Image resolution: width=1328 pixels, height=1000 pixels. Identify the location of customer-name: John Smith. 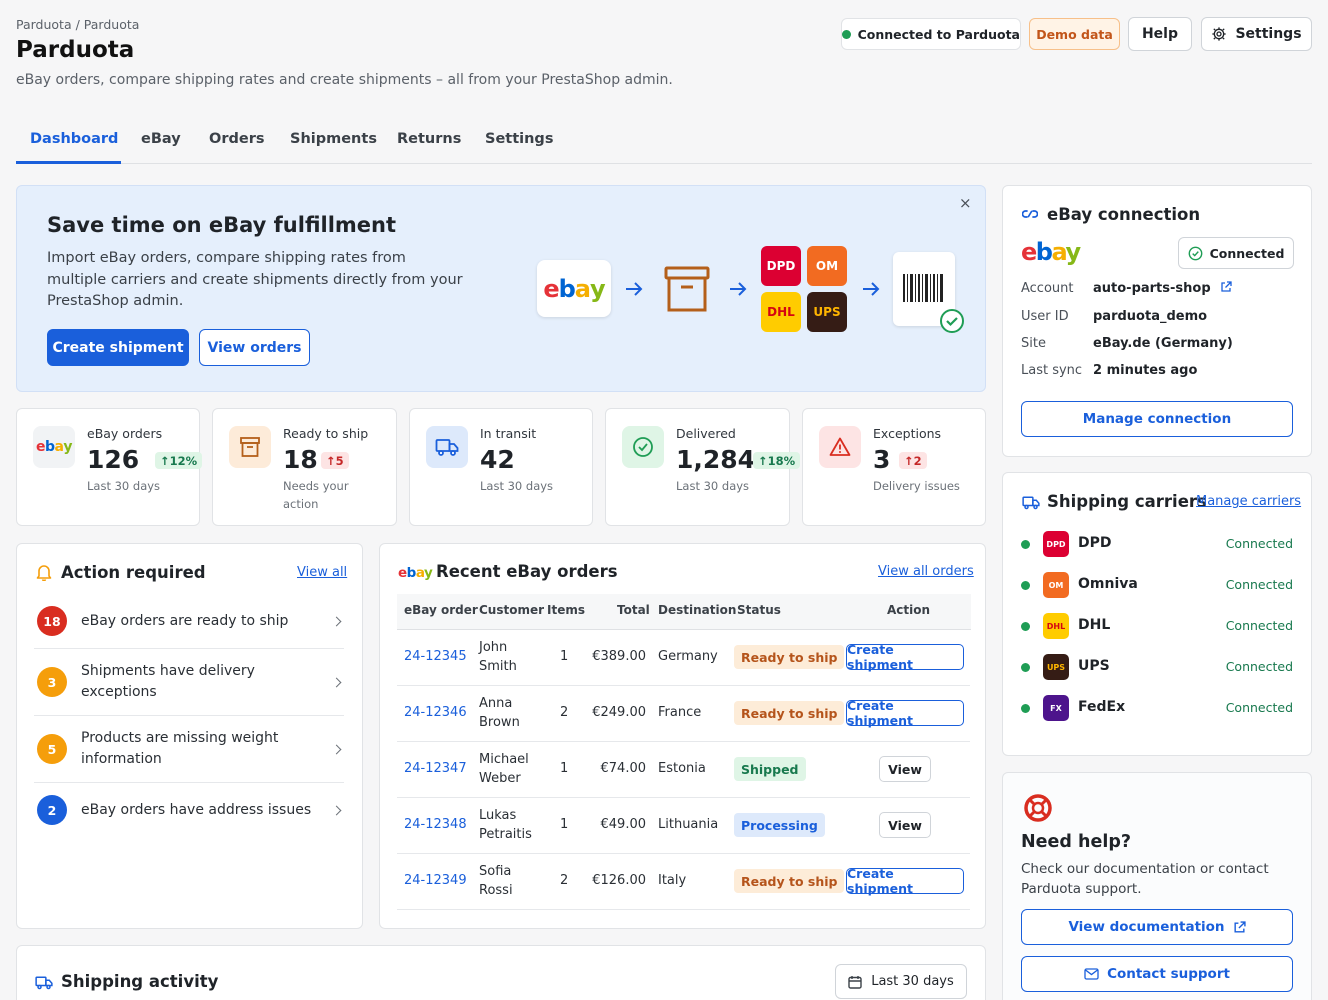
(498, 657).